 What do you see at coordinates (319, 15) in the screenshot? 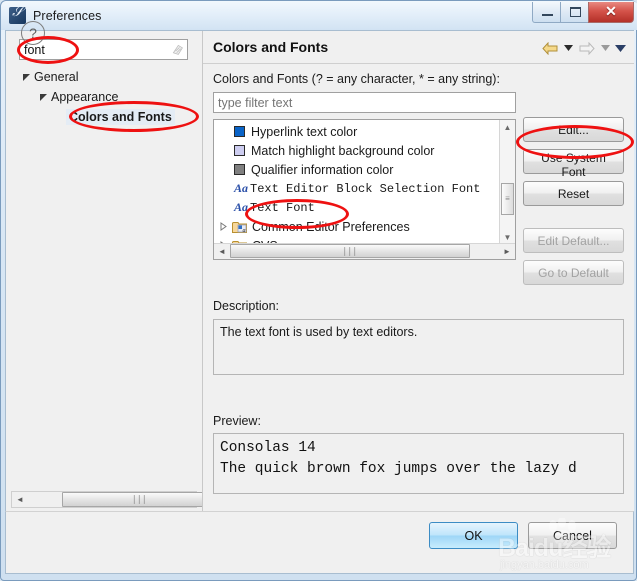
I see `title-bar: Preferences ✕` at bounding box center [319, 15].